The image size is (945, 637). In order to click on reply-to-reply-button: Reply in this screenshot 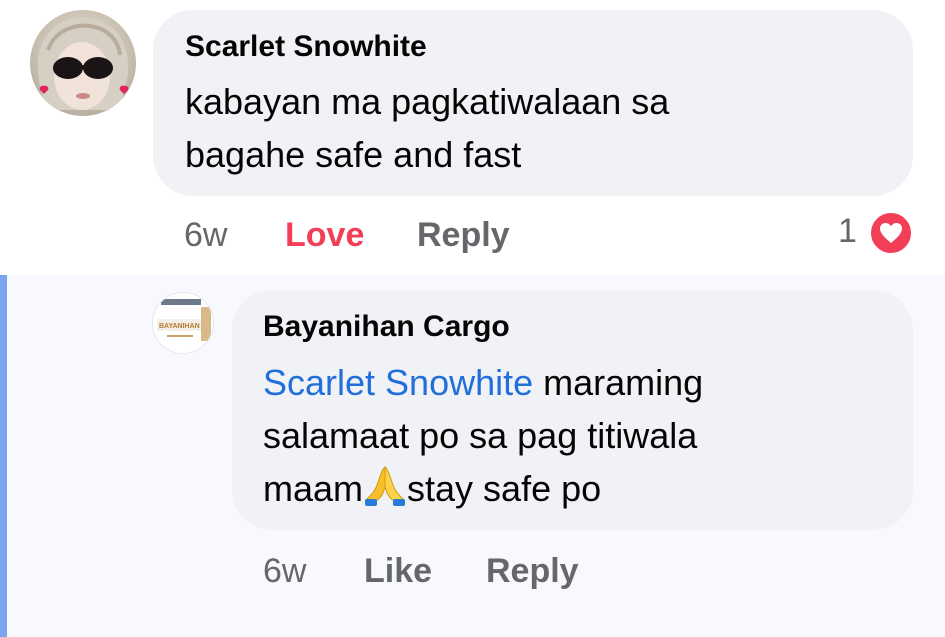, I will do `click(532, 571)`.